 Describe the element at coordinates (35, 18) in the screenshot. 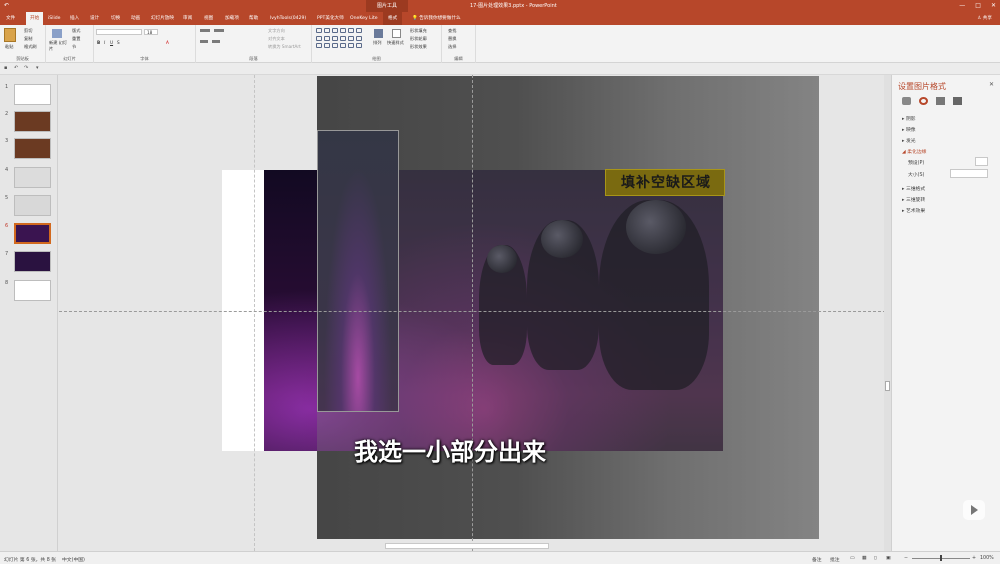

I see `tab-home: 开始` at that location.